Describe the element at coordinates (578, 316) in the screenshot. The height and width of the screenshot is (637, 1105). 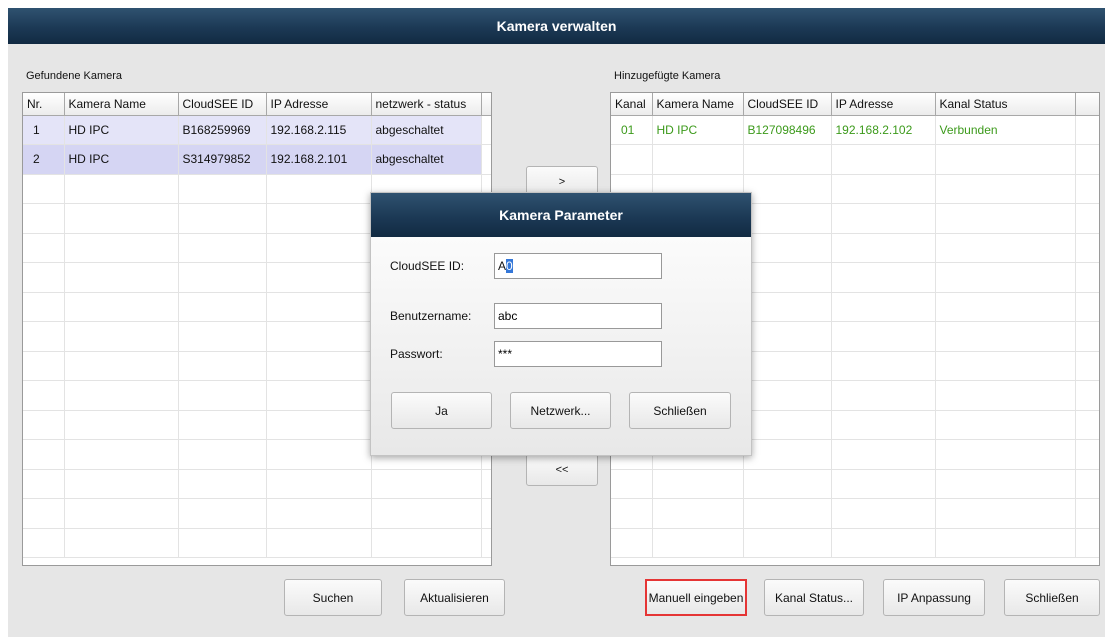
I see `username-input` at that location.